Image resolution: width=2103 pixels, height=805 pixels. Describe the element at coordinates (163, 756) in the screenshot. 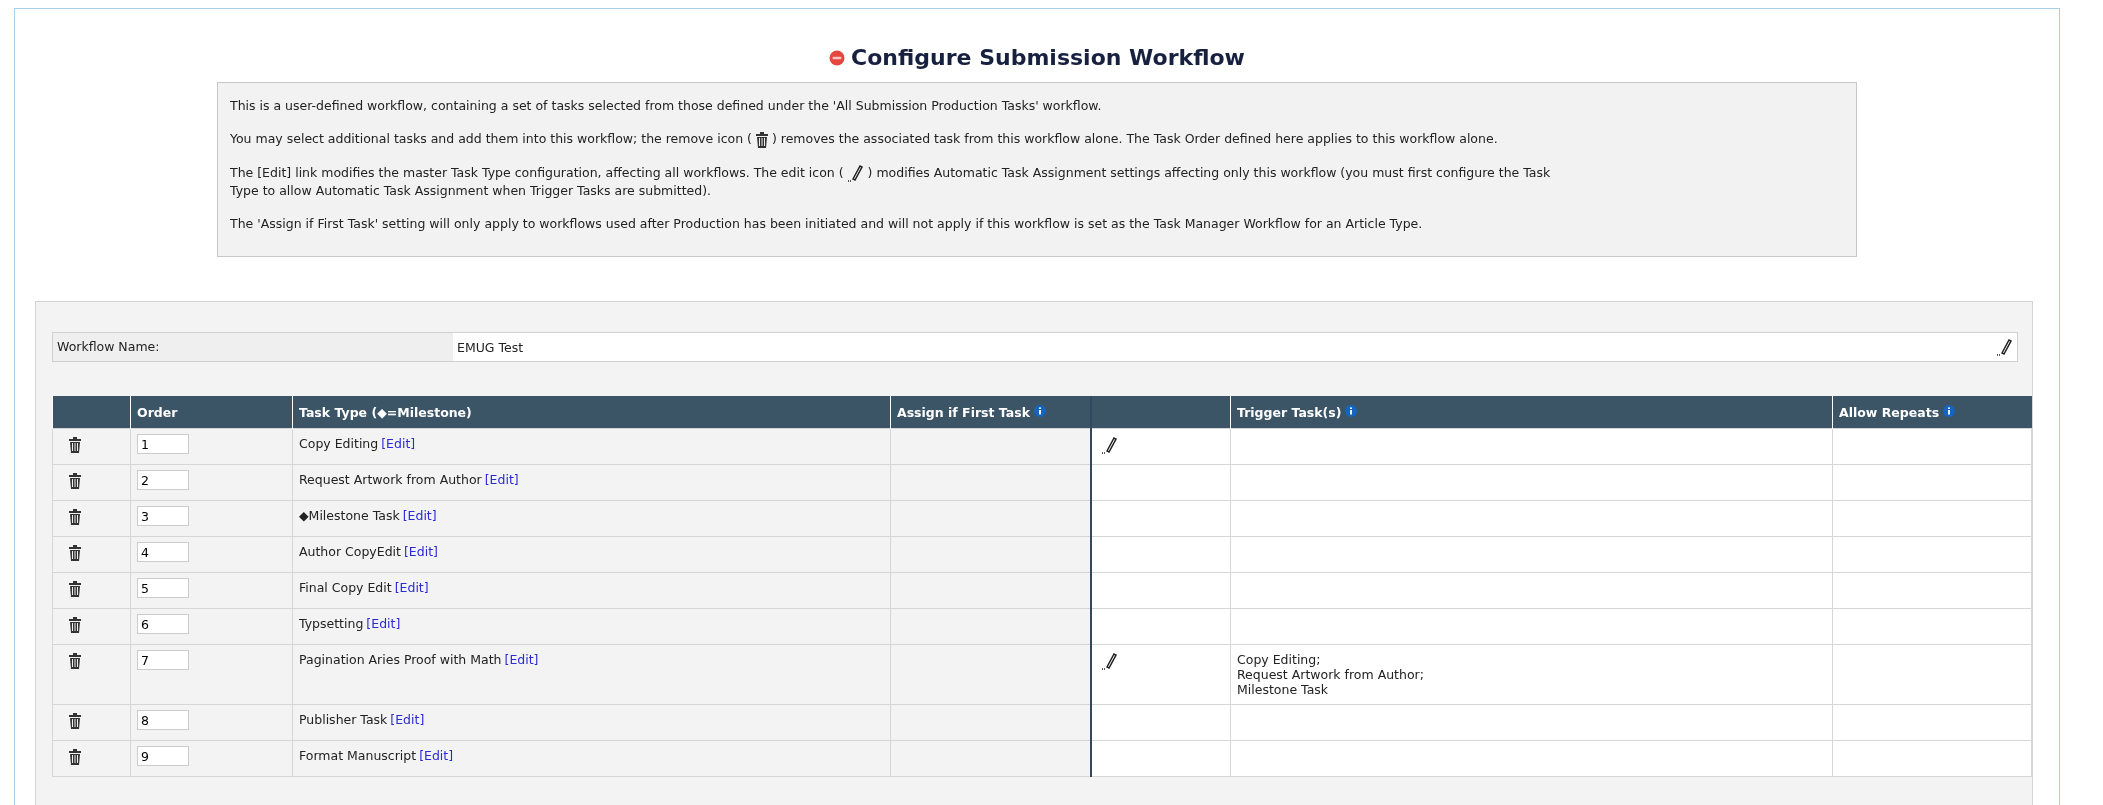

I see `order-input: 9` at that location.